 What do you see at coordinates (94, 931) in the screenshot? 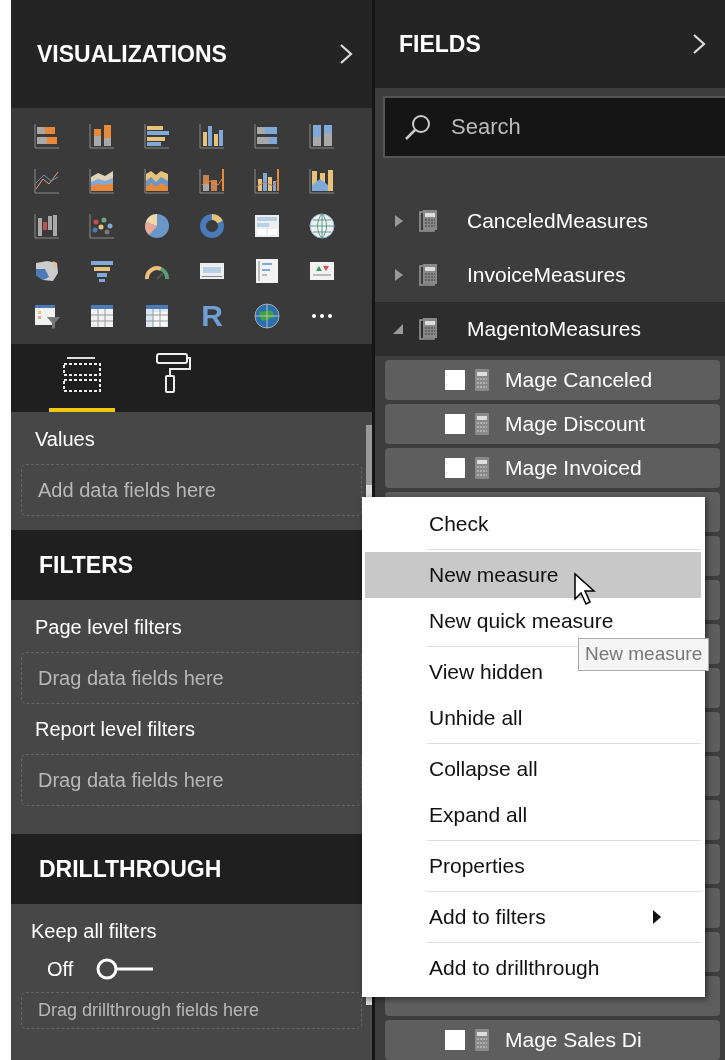
I see `toggle-label: Keep all filters` at bounding box center [94, 931].